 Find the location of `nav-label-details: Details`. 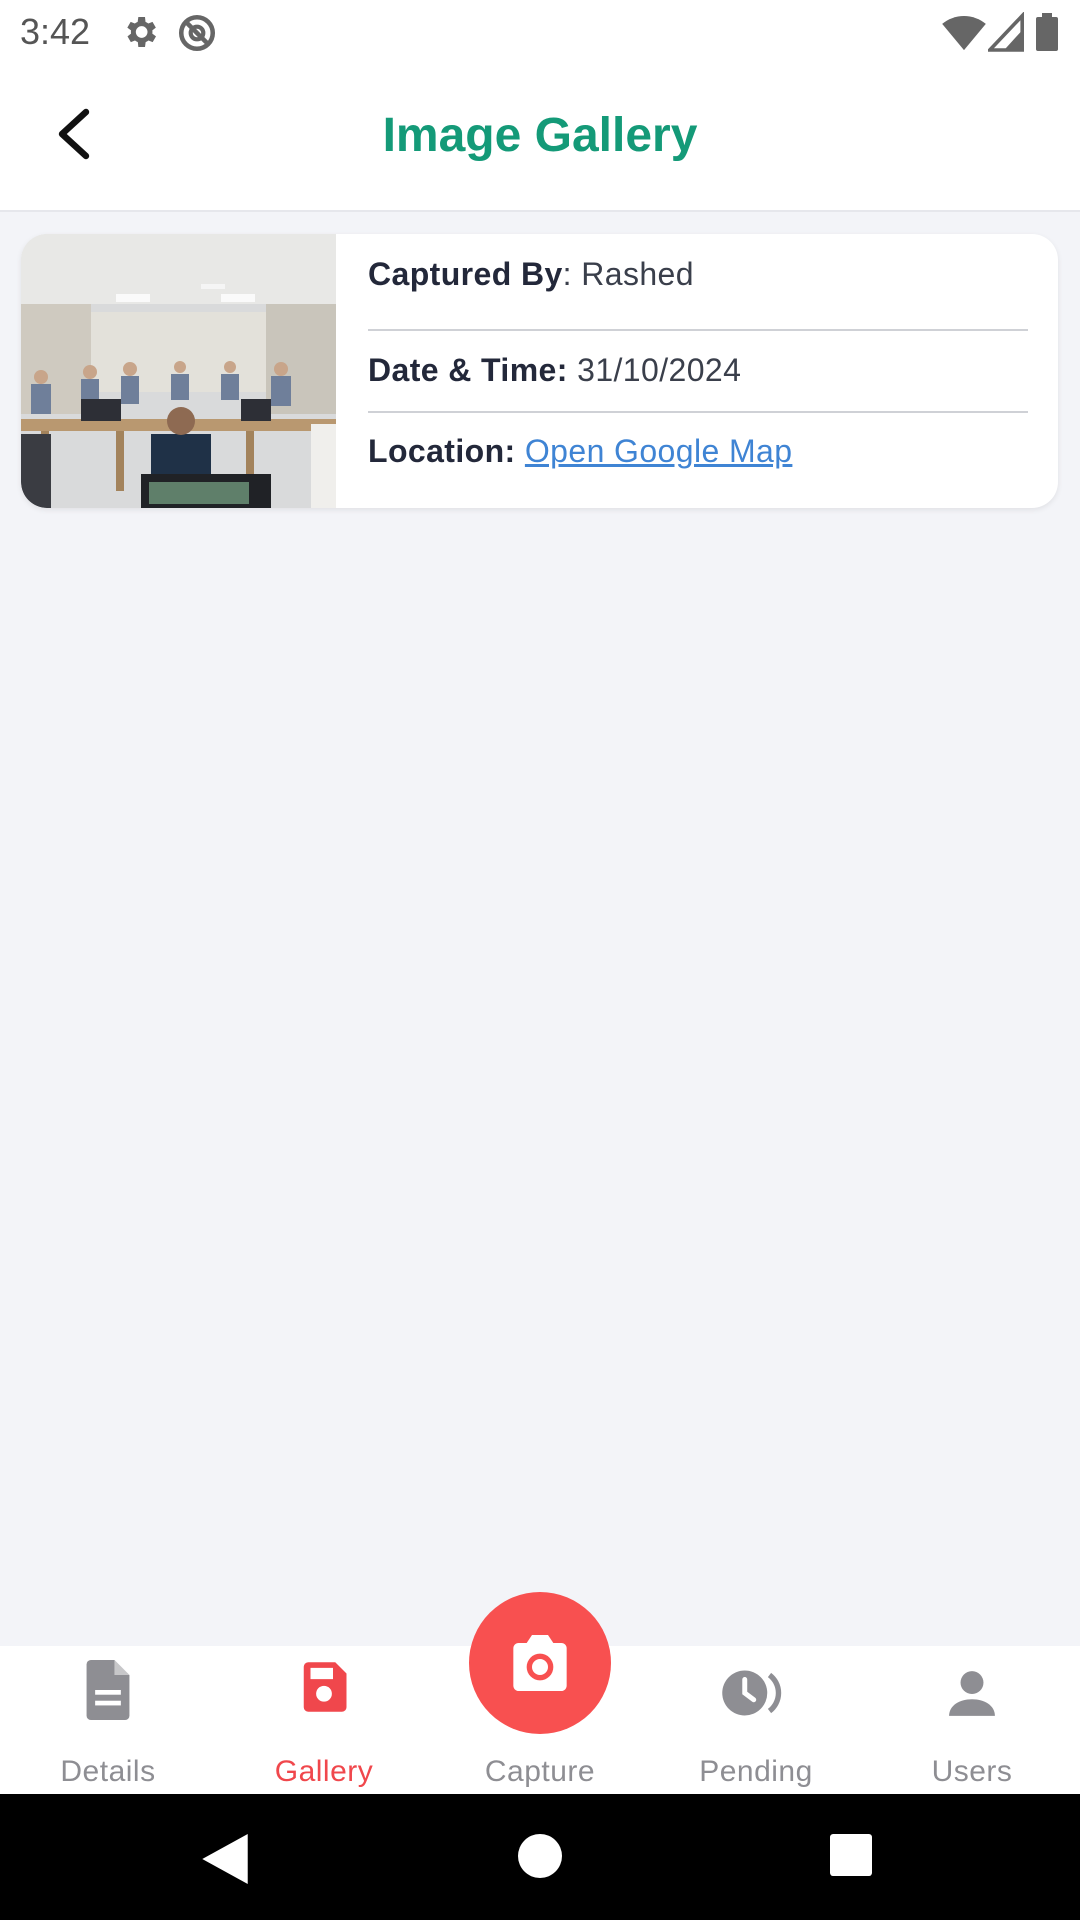

nav-label-details: Details is located at coordinates (108, 1771).